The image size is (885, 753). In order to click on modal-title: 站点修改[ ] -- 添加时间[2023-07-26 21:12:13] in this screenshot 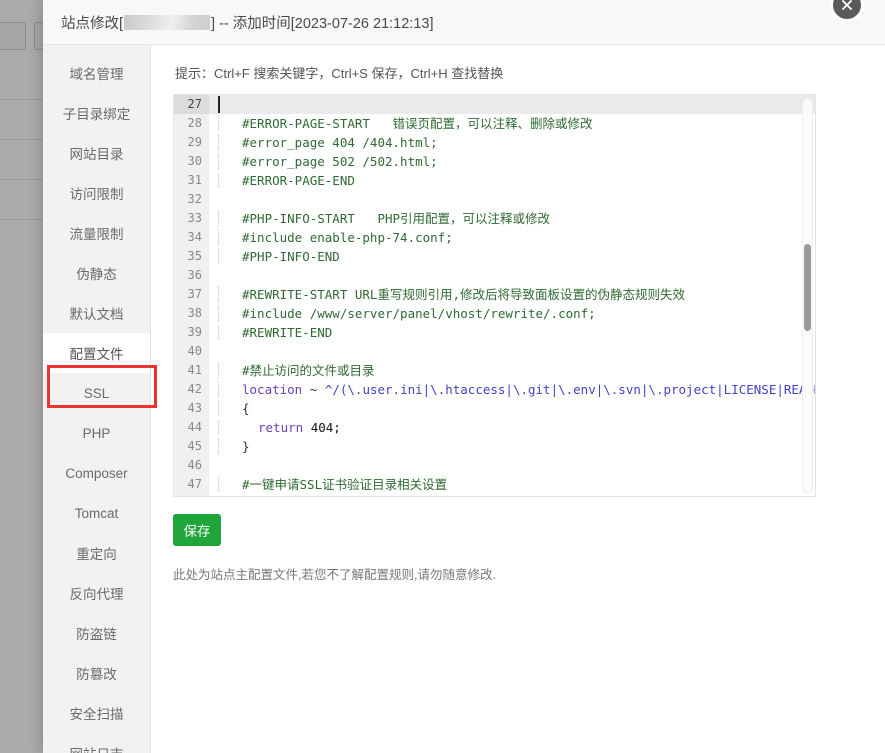, I will do `click(247, 22)`.